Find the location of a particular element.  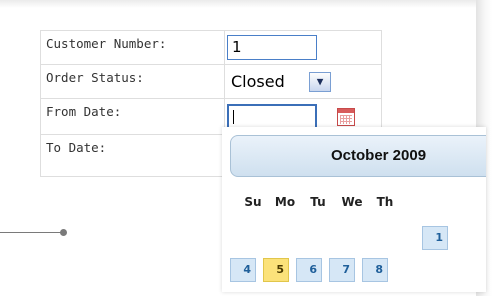

weekday-header: Mo is located at coordinates (285, 202).